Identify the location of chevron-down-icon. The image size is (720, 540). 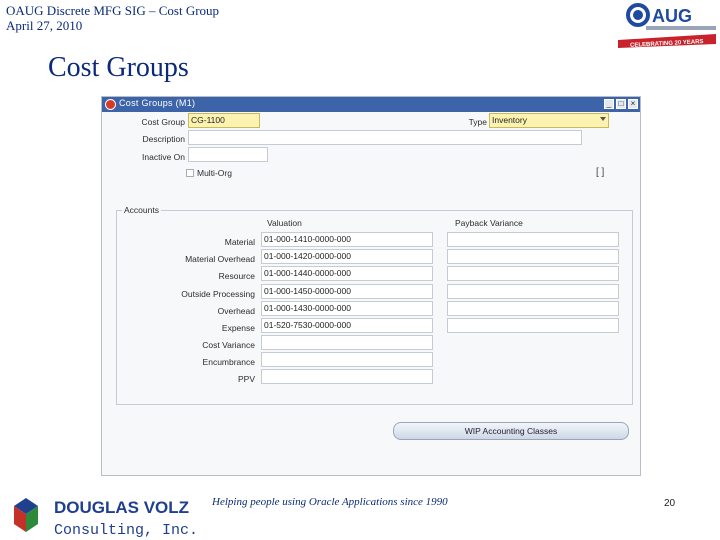
(603, 119).